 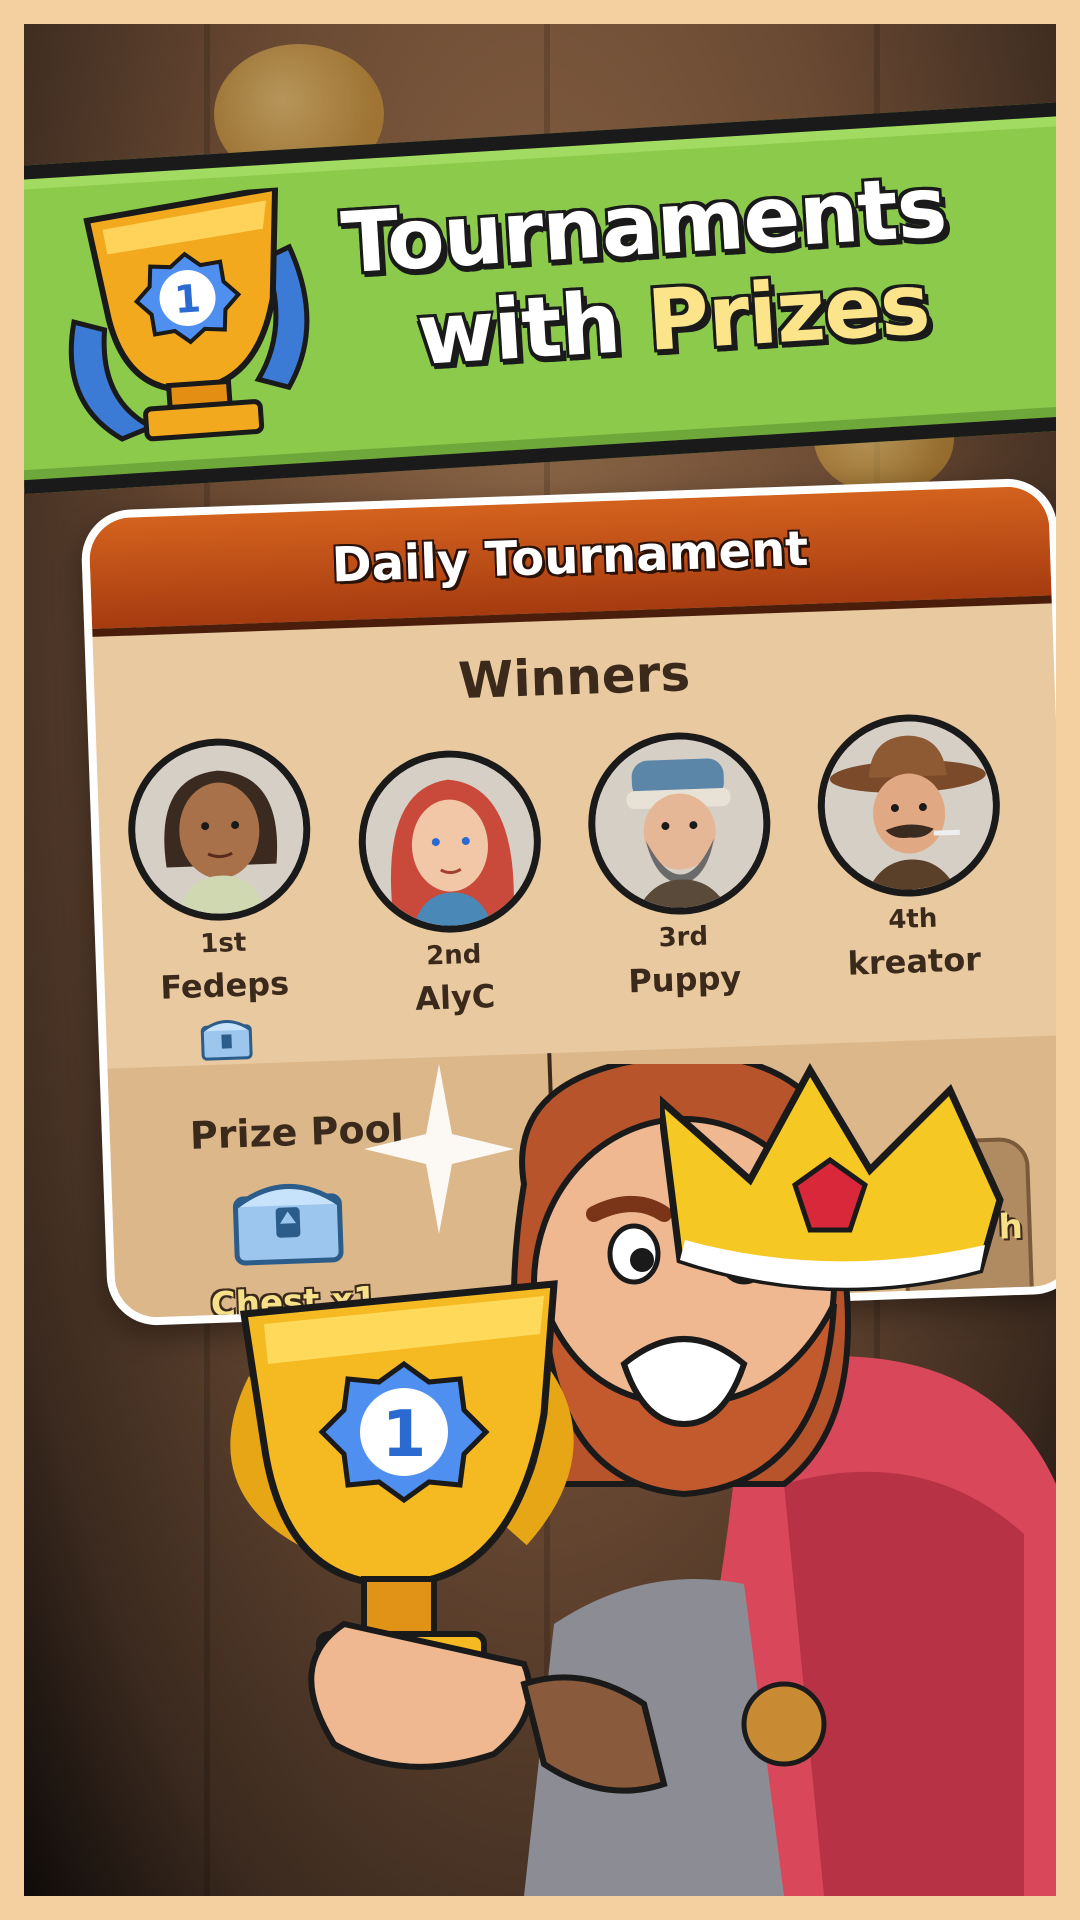 I want to click on winner-name: Fedeps, so click(x=224, y=985).